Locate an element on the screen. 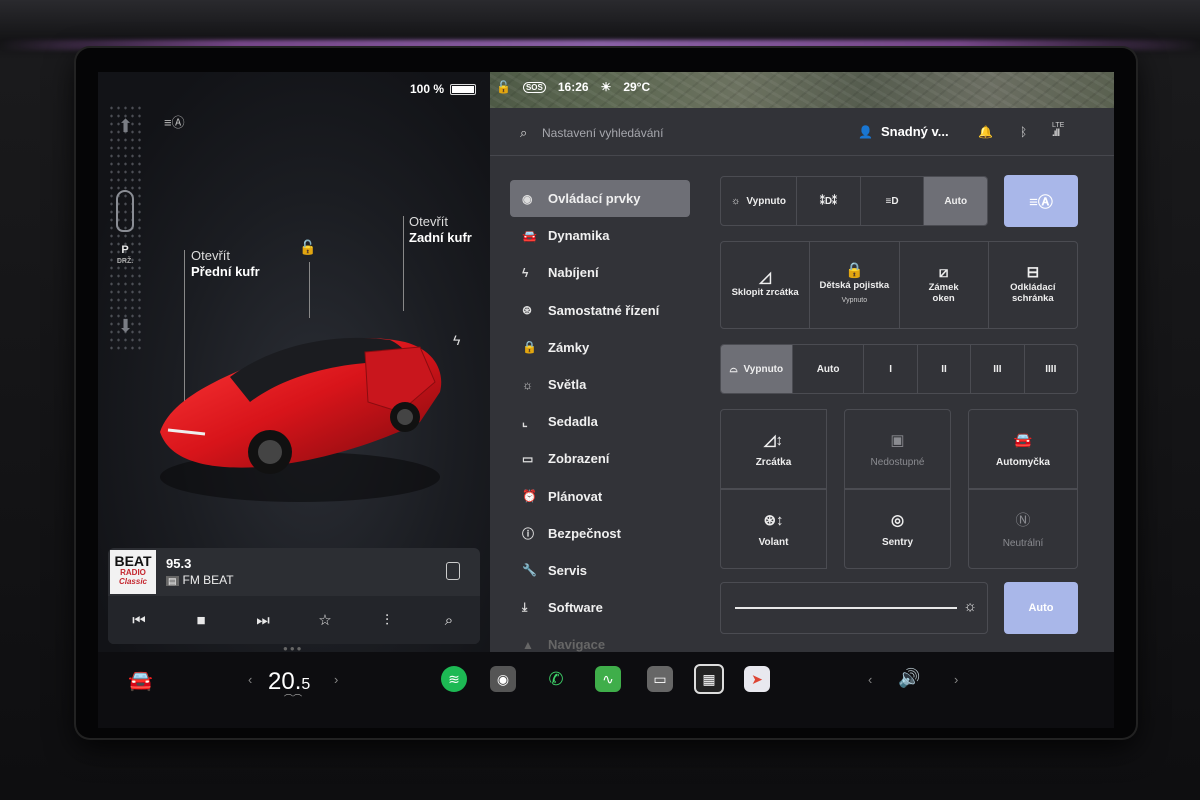 Image resolution: width=1200 pixels, height=800 pixels. temp-down-icon: ‹ is located at coordinates (250, 679).